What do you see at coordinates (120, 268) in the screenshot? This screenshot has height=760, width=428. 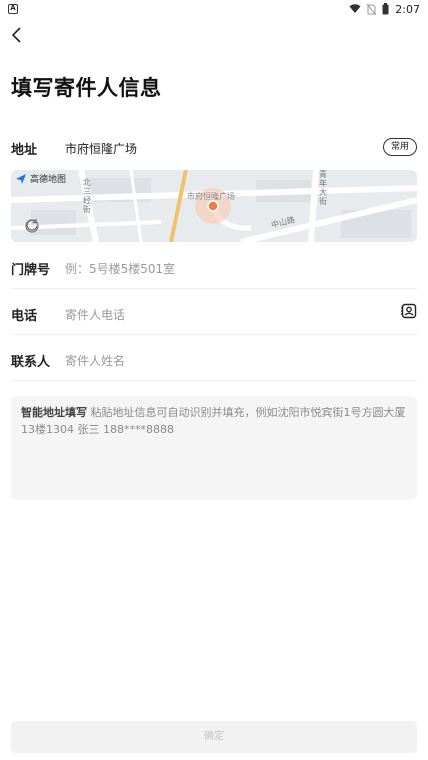 I see `door-input: 例：5号楼5楼501室` at bounding box center [120, 268].